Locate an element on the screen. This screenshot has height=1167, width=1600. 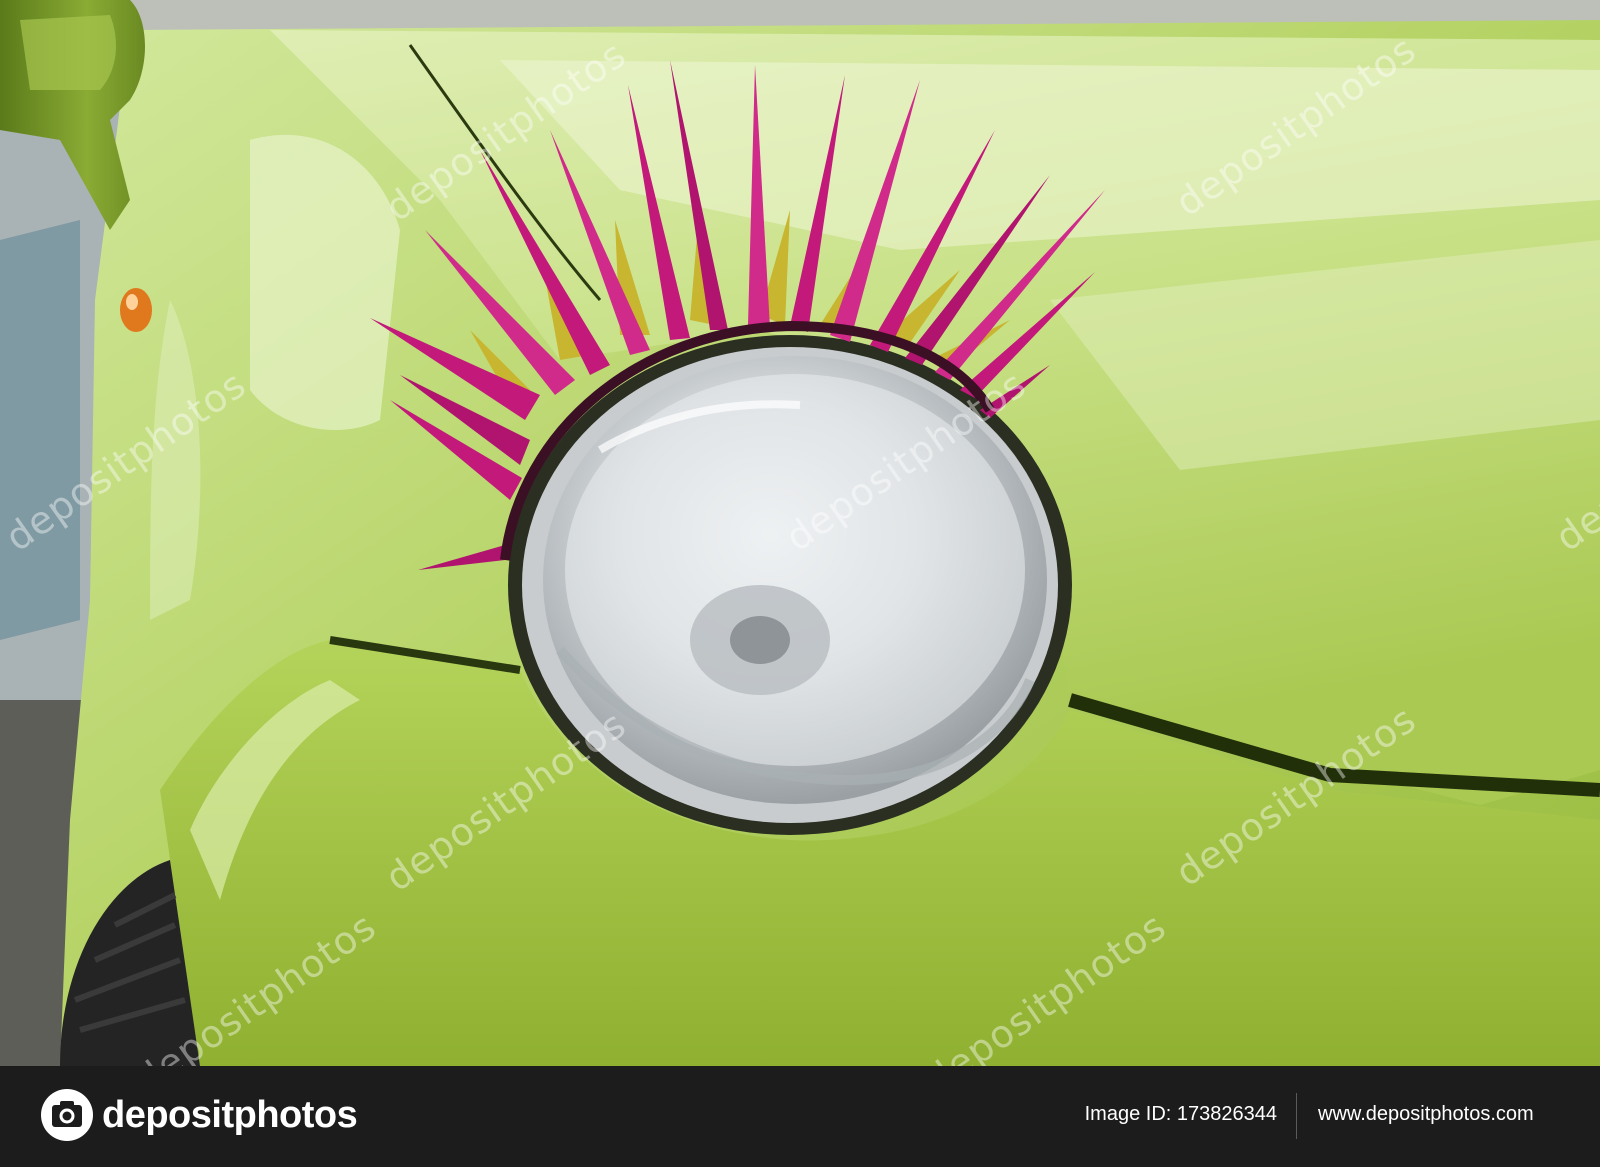
image-id-label: Image ID: 173826344 is located at coordinates (1180, 1114).